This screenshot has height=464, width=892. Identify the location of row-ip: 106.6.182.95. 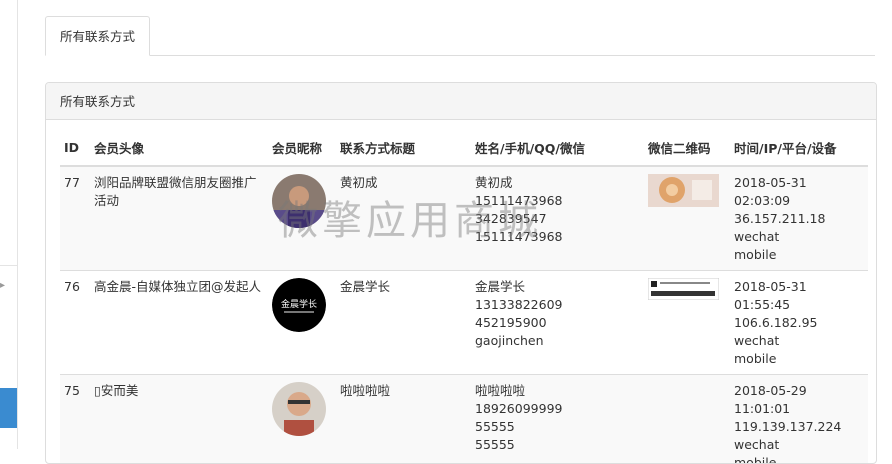
(799, 323).